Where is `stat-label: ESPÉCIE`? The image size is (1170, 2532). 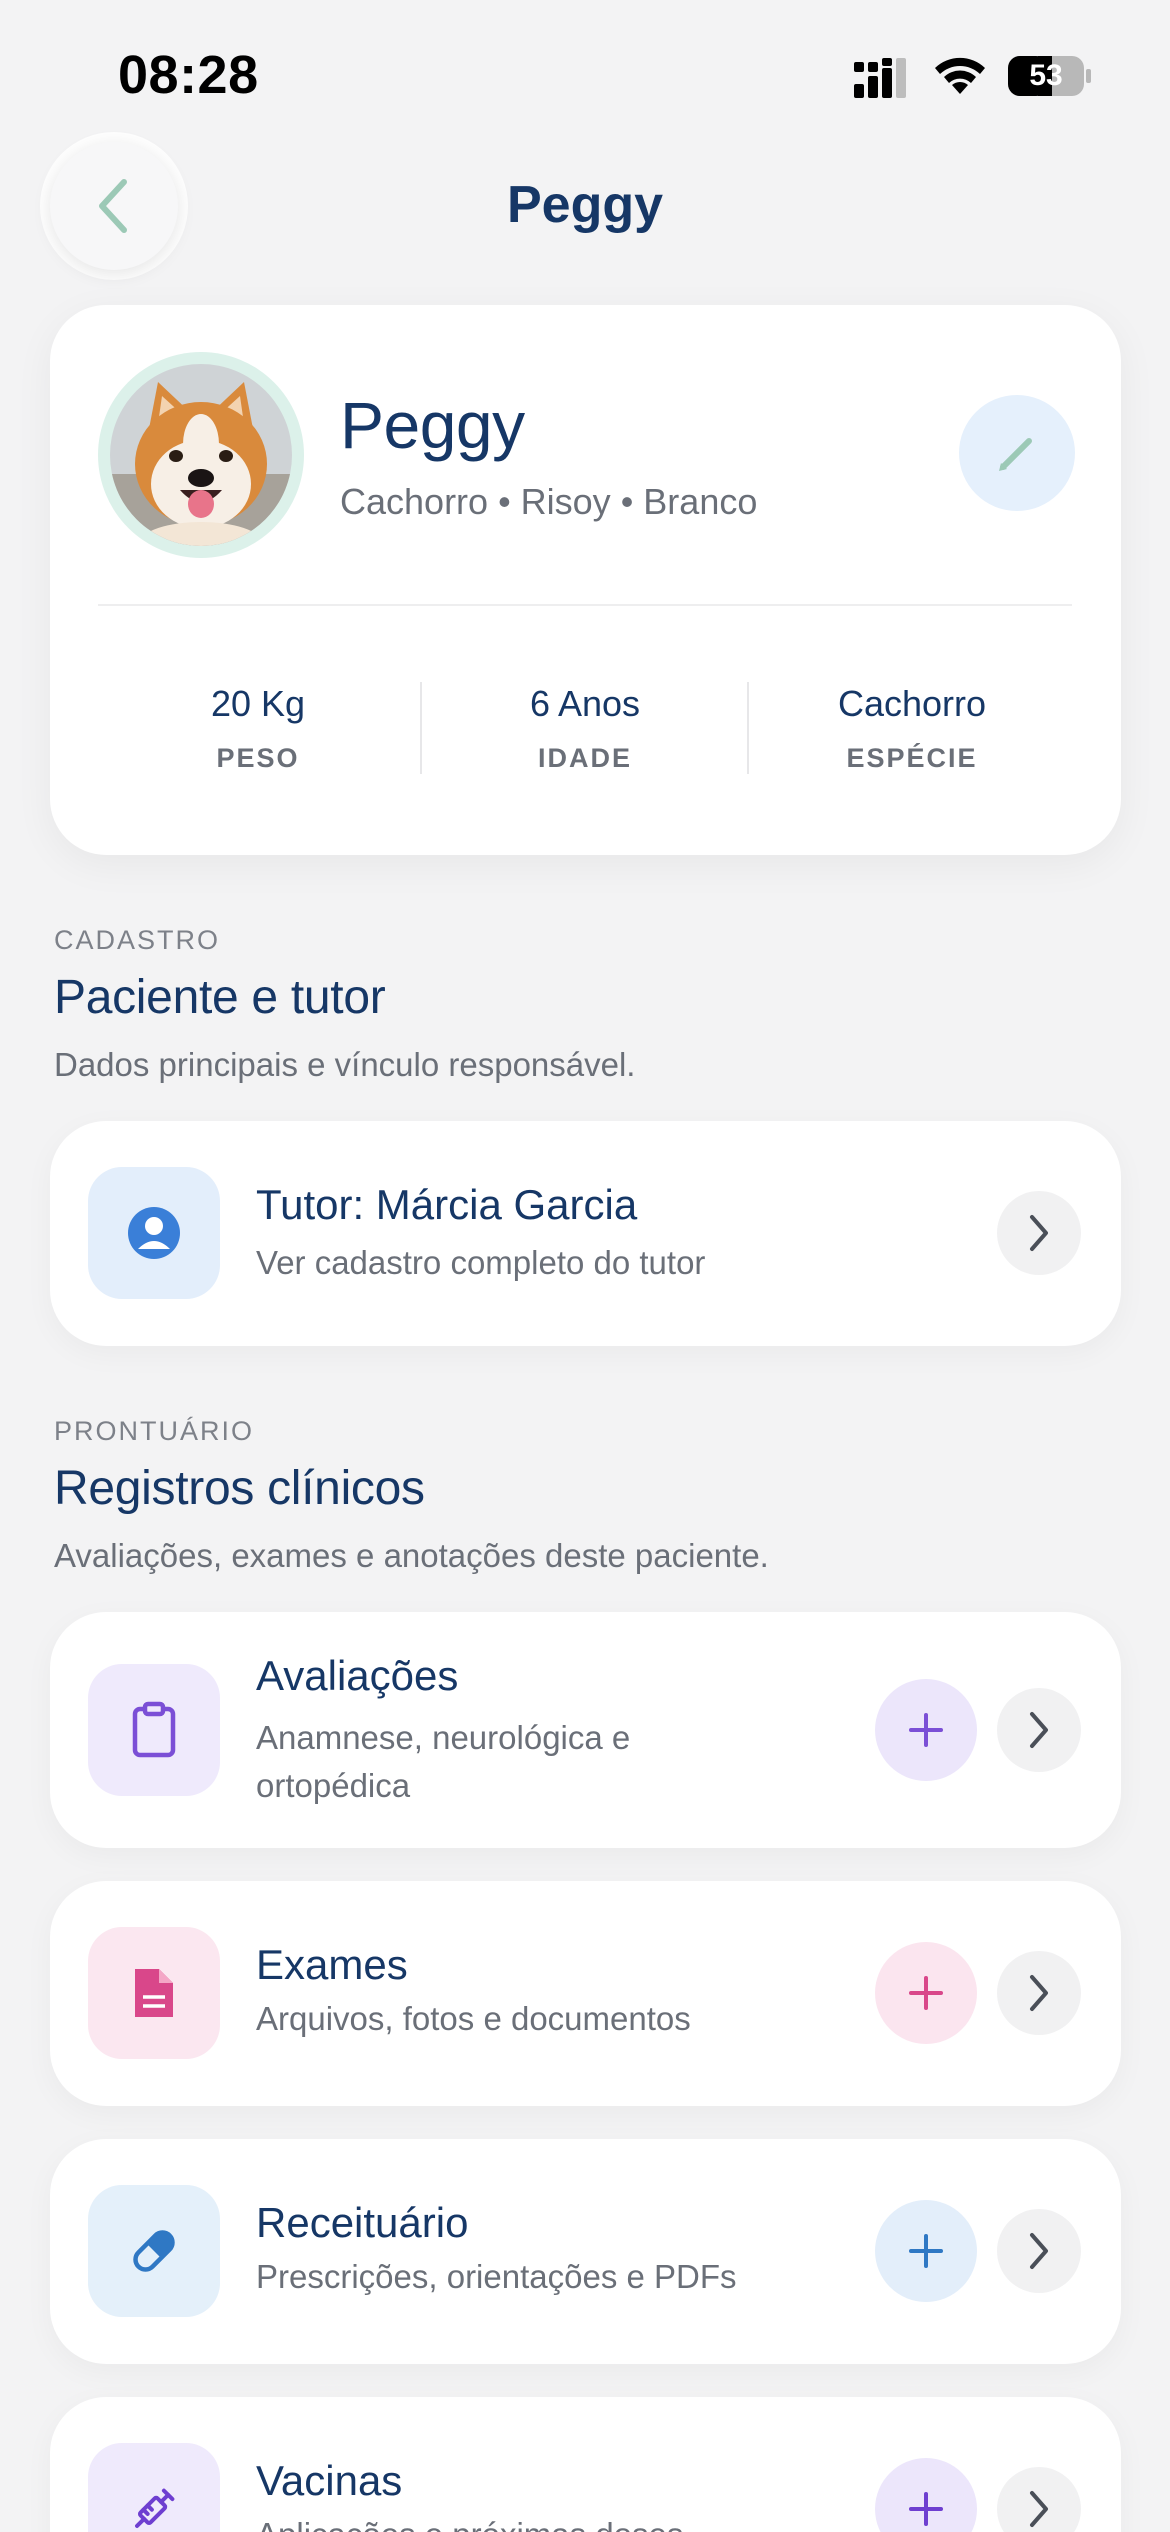 stat-label: ESPÉCIE is located at coordinates (912, 758).